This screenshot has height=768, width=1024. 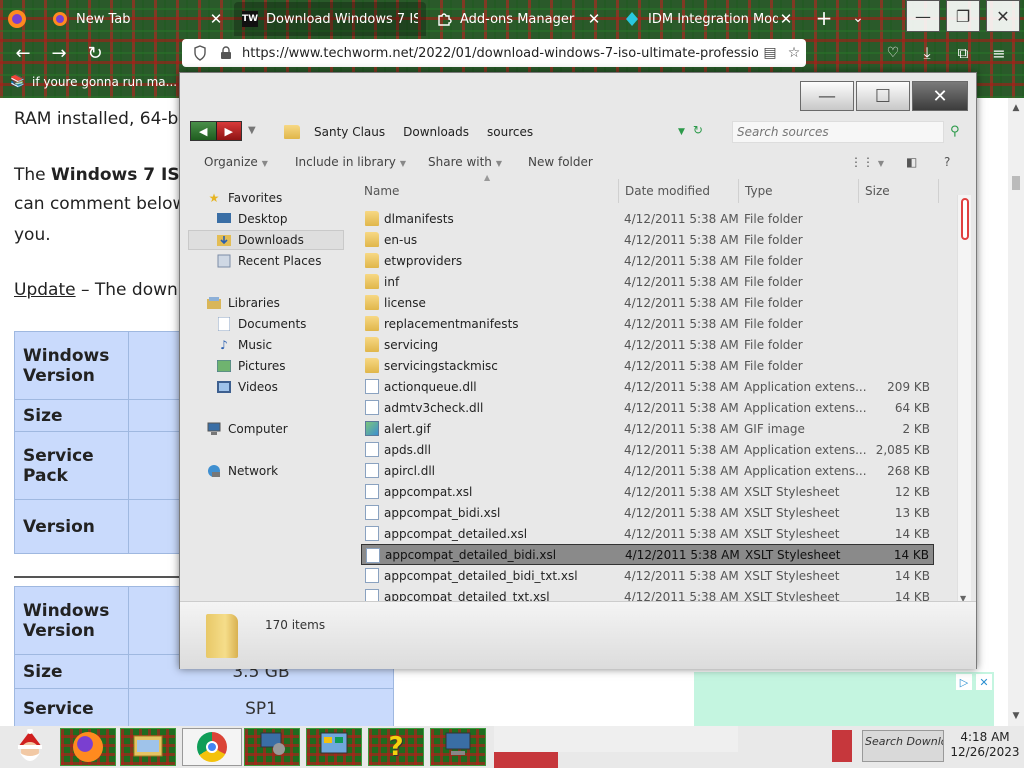 I want to click on nav-pictures: Pictures, so click(x=251, y=366).